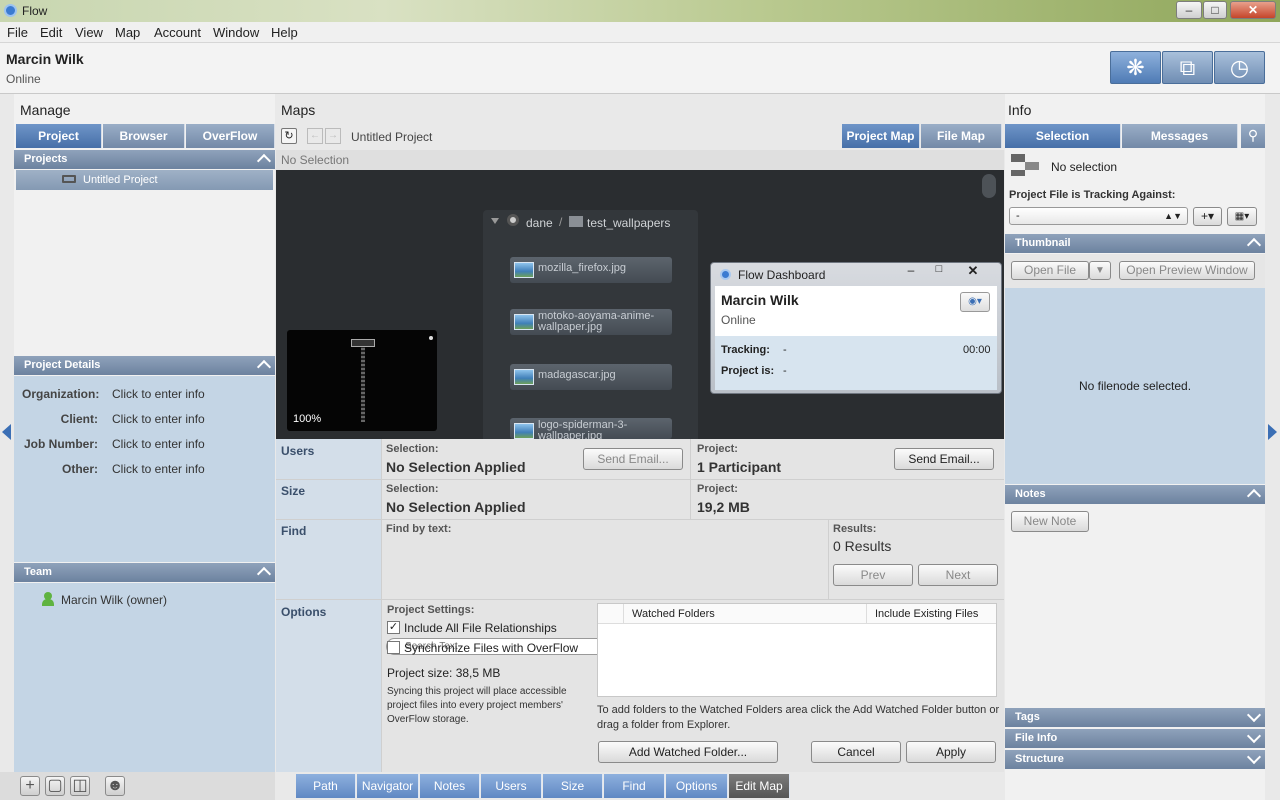 The image size is (1280, 800). Describe the element at coordinates (856, 752) in the screenshot. I see `cancel-button: Cancel` at that location.